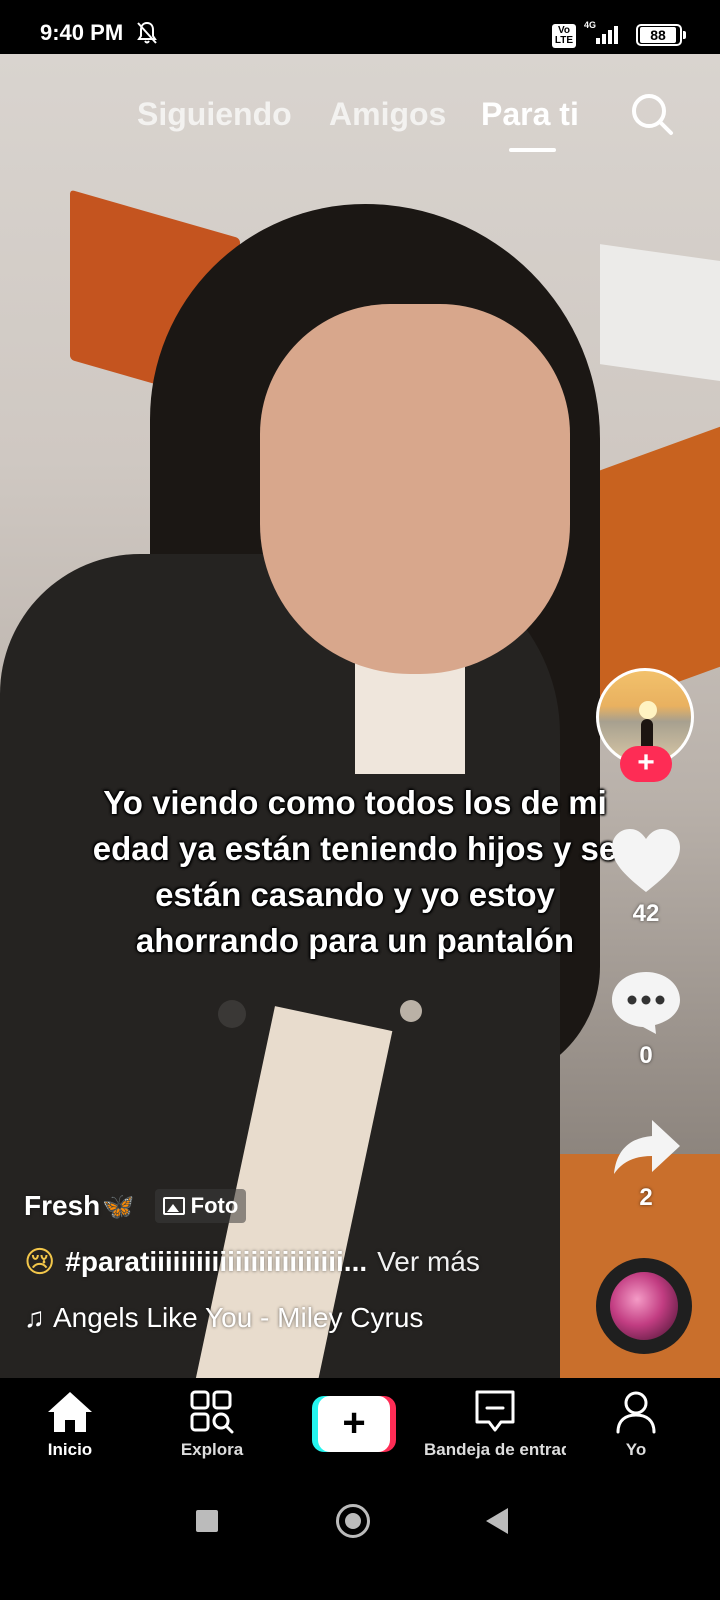 This screenshot has width=720, height=1600. I want to click on system-nav, so click(360, 1541).